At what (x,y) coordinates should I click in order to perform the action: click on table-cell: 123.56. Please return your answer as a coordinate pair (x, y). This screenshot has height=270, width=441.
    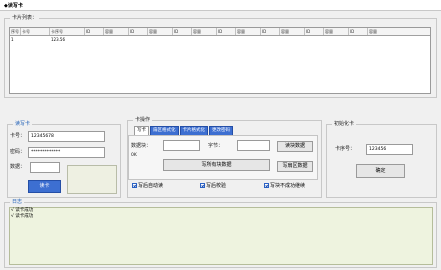
    Looking at the image, I should click on (58, 39).